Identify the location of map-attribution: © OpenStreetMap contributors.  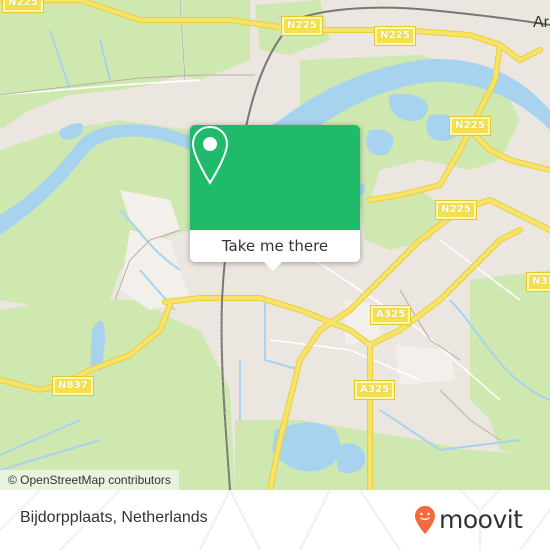
(89, 480).